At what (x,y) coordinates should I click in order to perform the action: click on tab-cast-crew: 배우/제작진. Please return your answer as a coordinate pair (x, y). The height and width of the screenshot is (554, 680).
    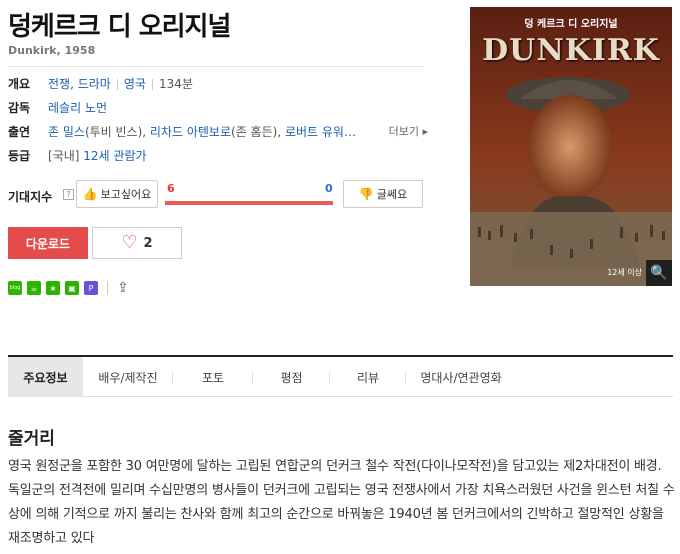
    Looking at the image, I should click on (128, 377).